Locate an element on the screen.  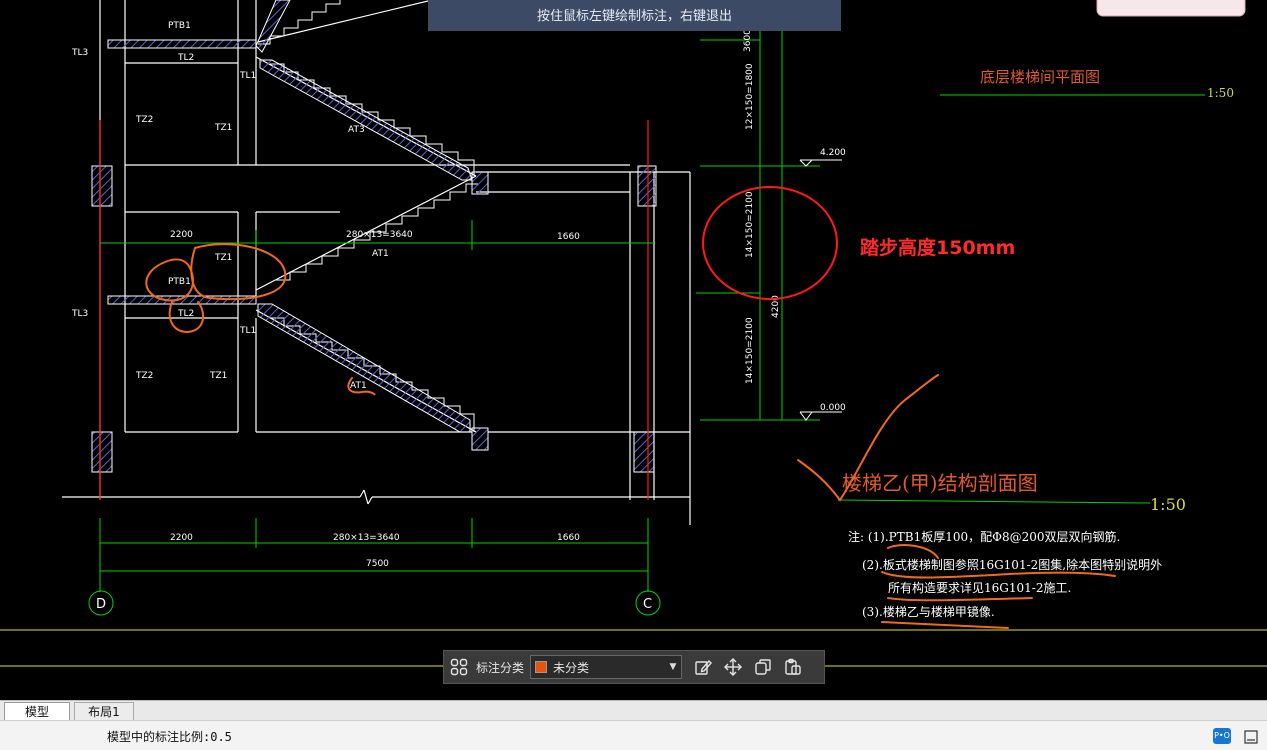
edit-icon is located at coordinates (703, 667).